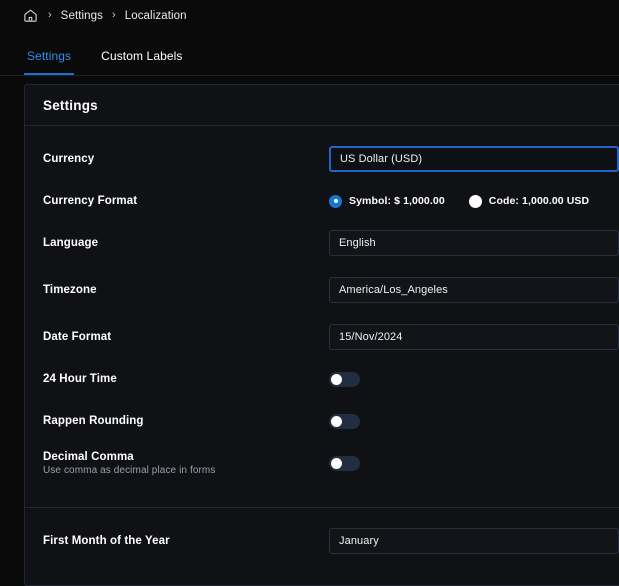 The image size is (619, 586). I want to click on label-wrap-rappen-rounding: Rappen Rounding, so click(186, 421).